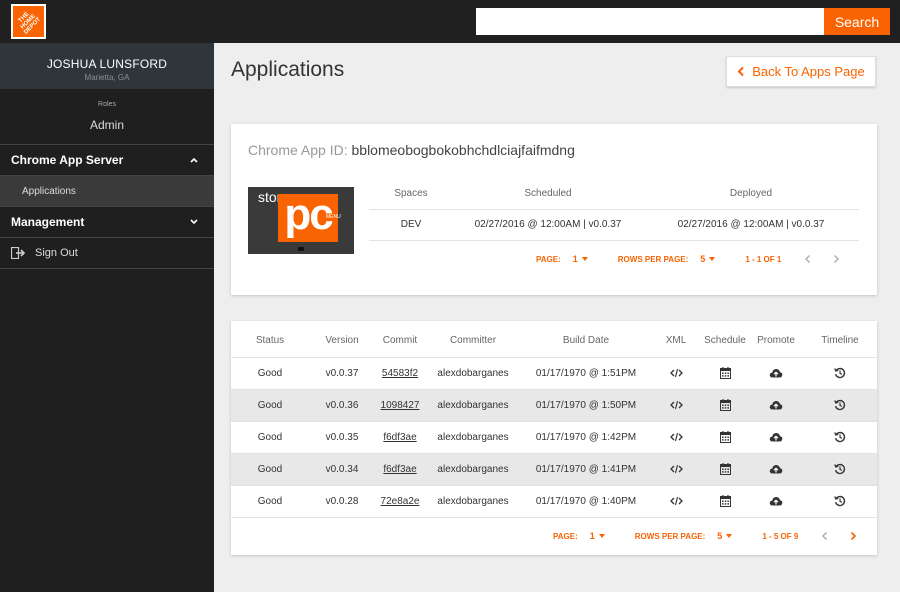  What do you see at coordinates (586, 341) in the screenshot?
I see `column-header-build-date: Build Date` at bounding box center [586, 341].